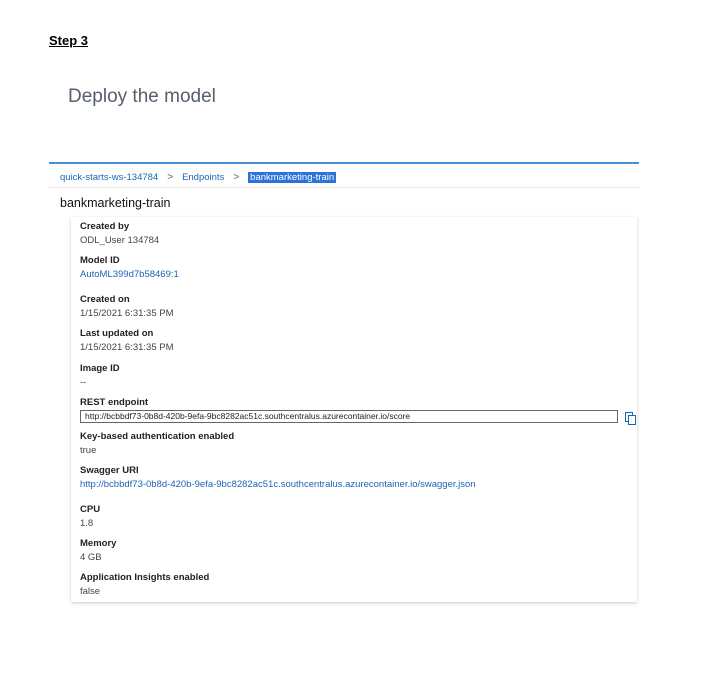  I want to click on breadcrumb-current: bankmarketing-train, so click(292, 177).